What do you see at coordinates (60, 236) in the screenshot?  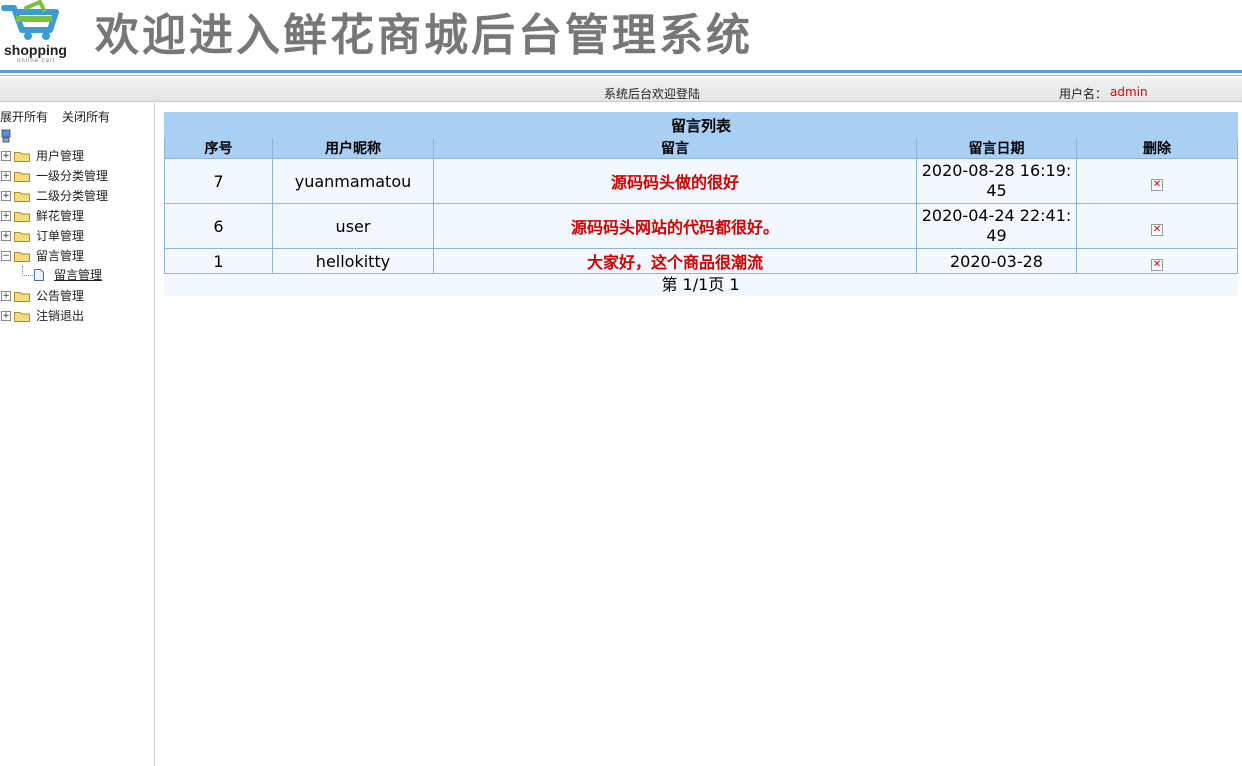 I see `sidebar-item-label: 订单管理` at bounding box center [60, 236].